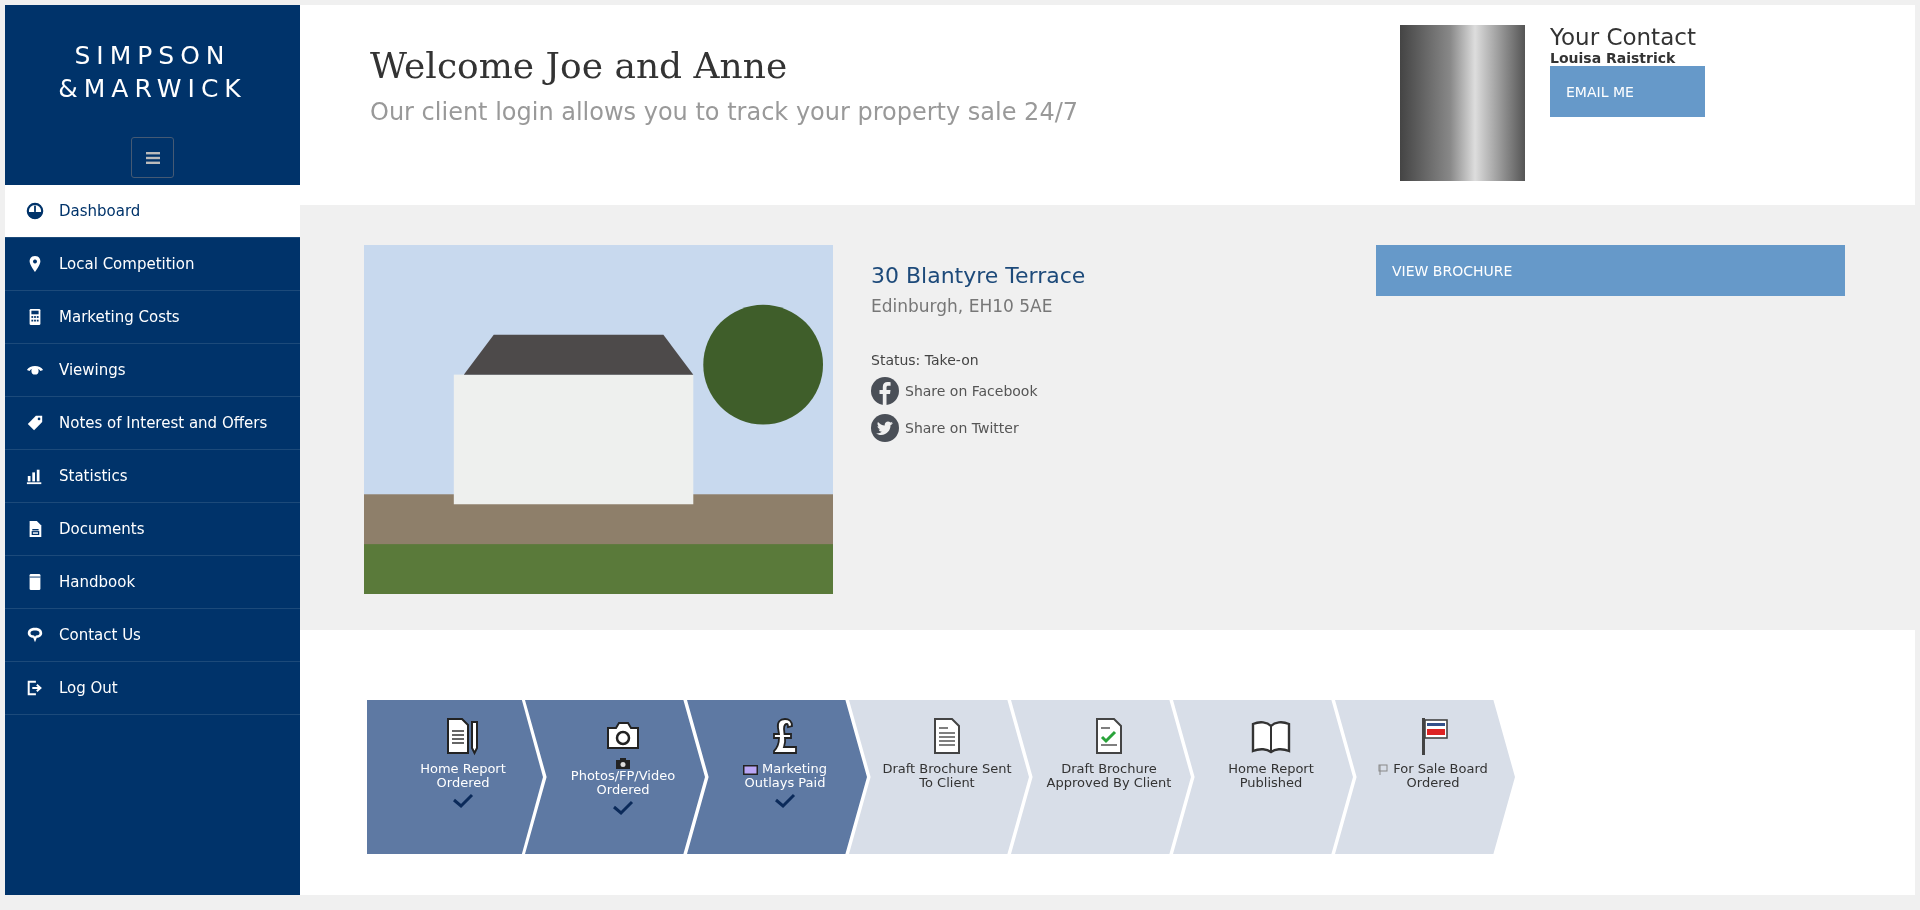 The image size is (1920, 910). I want to click on property-status: Status: Take-on, so click(925, 360).